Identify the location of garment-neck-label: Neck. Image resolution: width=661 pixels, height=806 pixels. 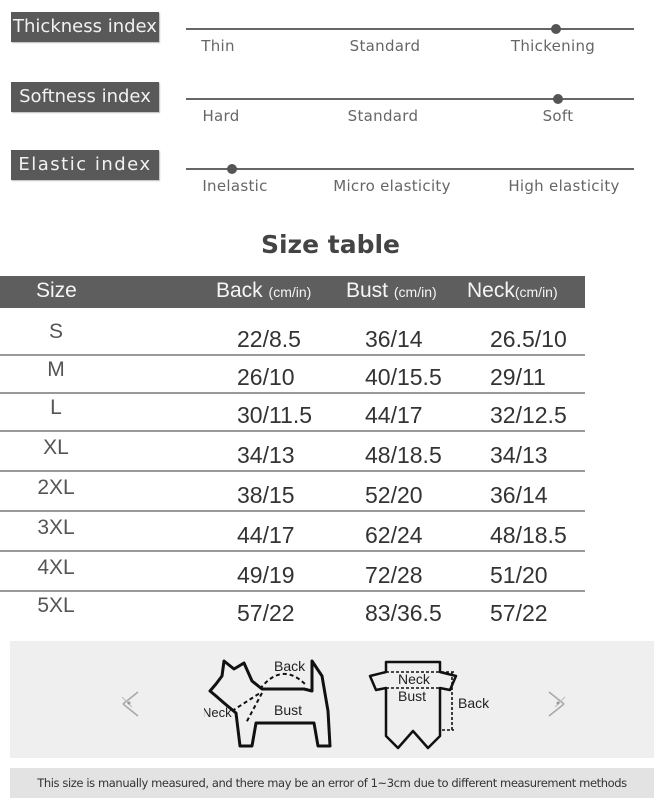
(414, 679).